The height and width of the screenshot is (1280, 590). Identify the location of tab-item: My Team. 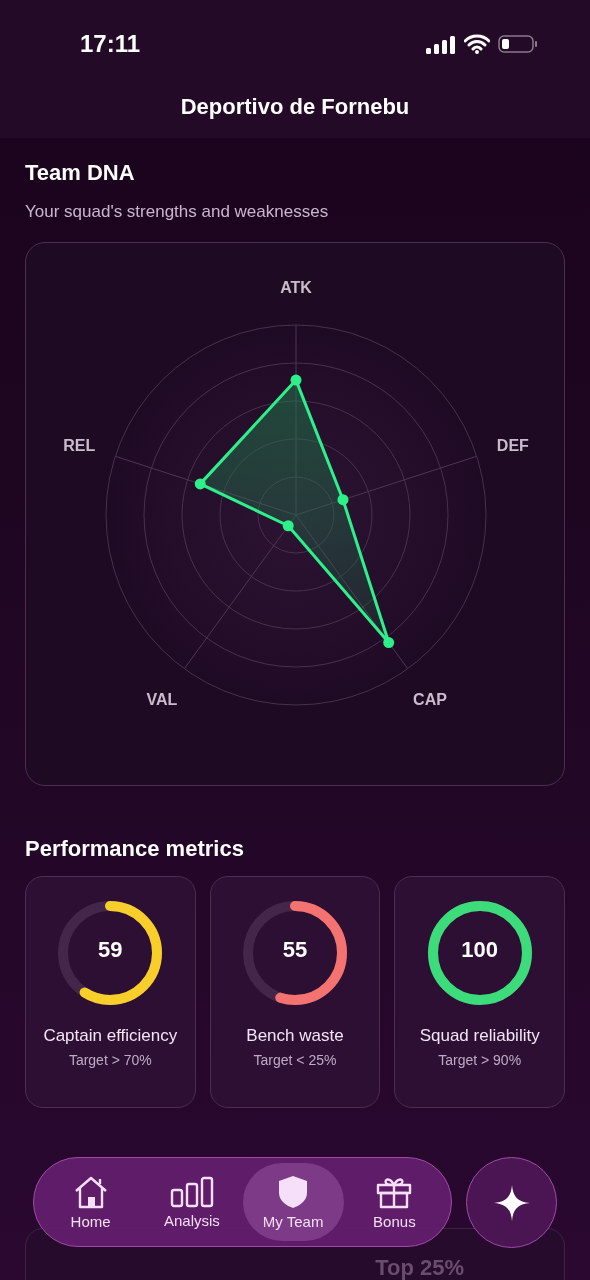
(293, 1202).